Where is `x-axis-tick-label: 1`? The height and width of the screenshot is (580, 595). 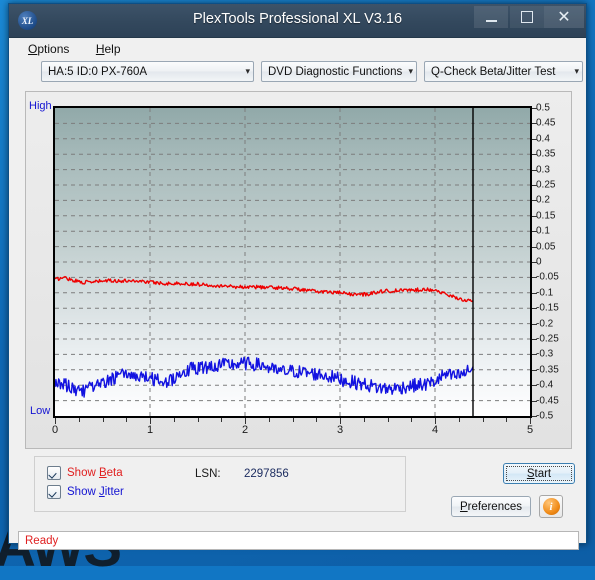 x-axis-tick-label: 1 is located at coordinates (150, 430).